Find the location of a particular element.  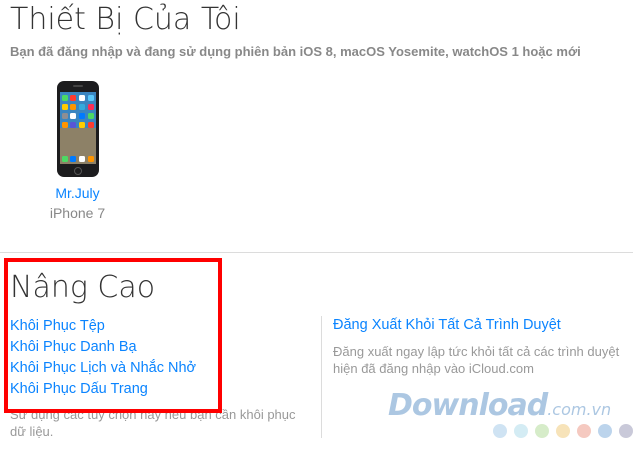

watermark-dots is located at coordinates (563, 431).